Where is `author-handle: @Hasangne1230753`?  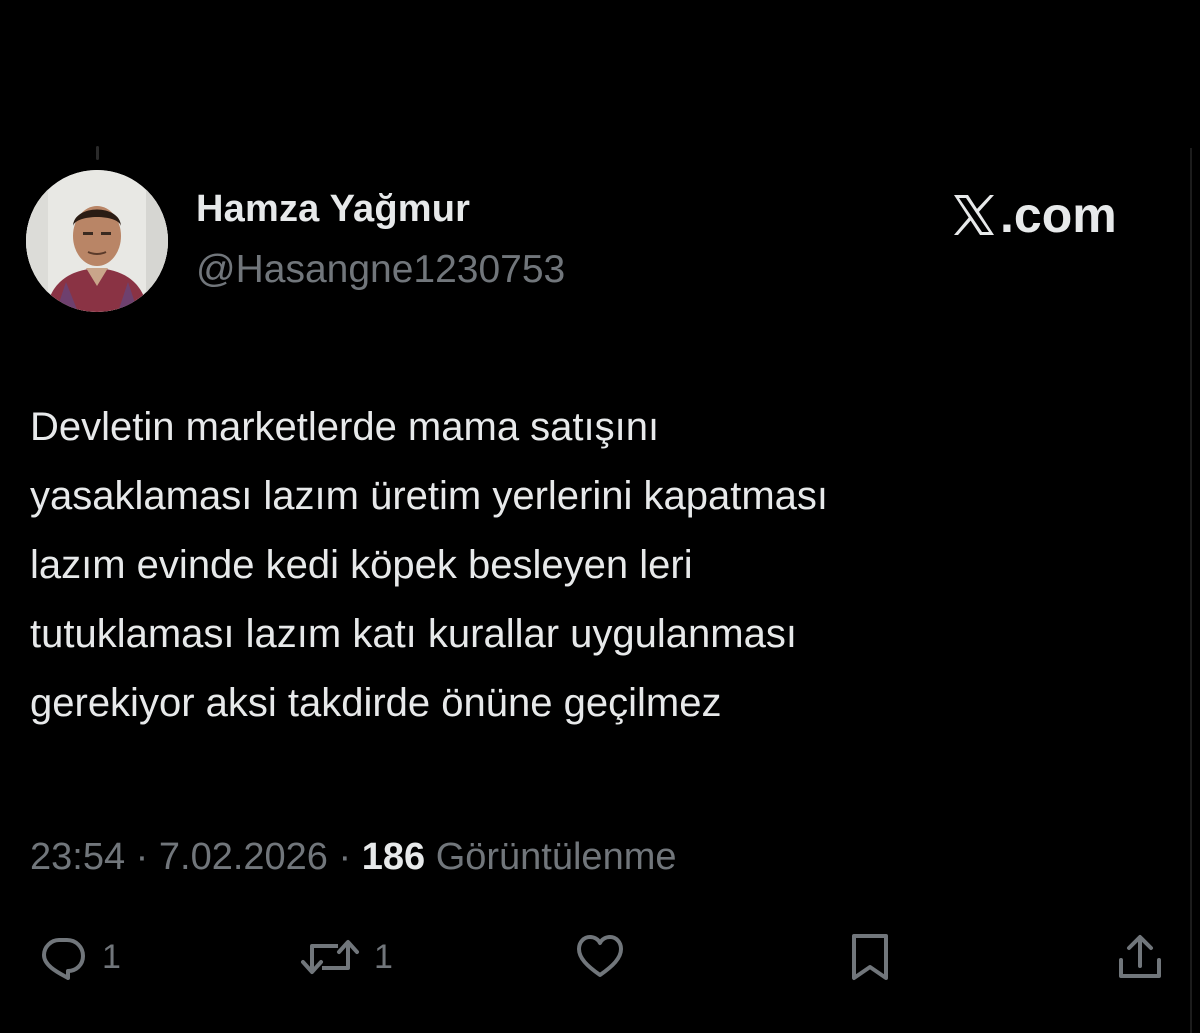 author-handle: @Hasangne1230753 is located at coordinates (380, 270).